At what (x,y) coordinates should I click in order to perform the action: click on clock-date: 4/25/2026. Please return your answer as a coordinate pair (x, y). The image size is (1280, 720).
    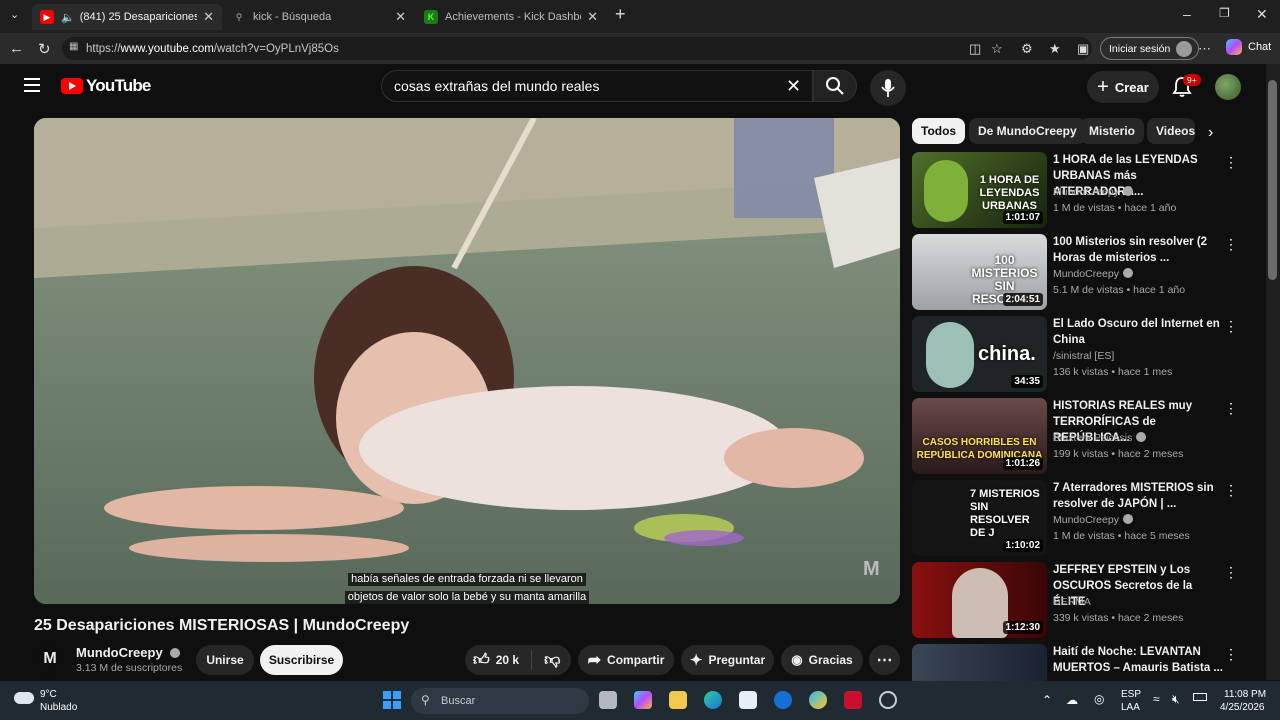
    Looking at the image, I should click on (1242, 707).